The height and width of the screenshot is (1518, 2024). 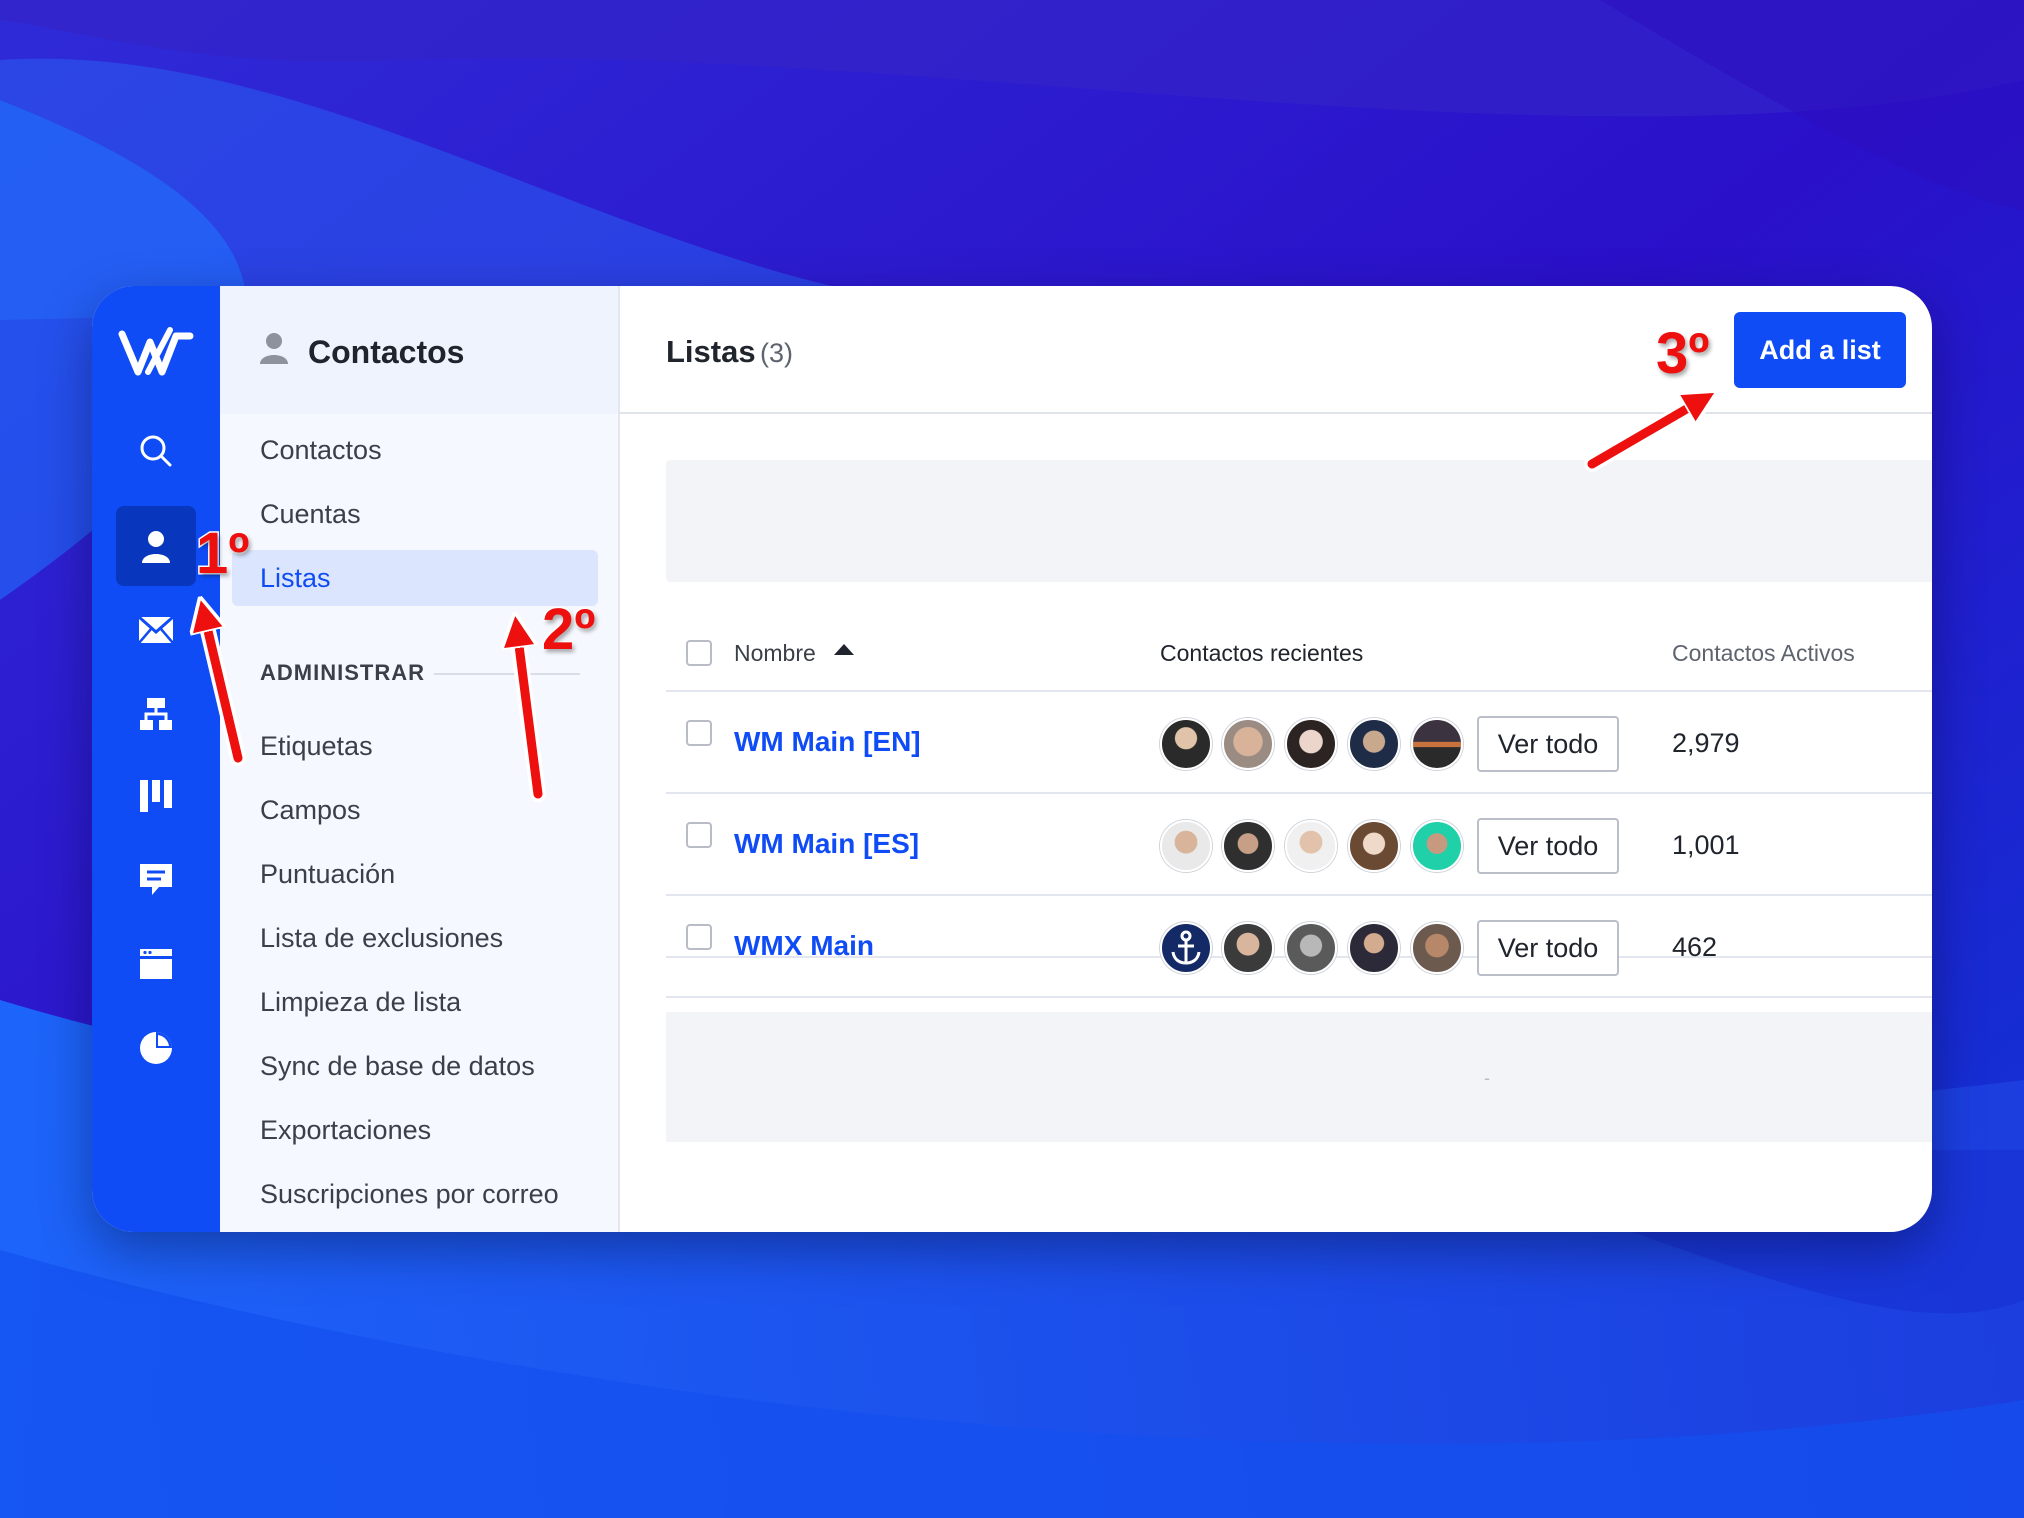 What do you see at coordinates (775, 653) in the screenshot?
I see `column-header-nombre: Nombre` at bounding box center [775, 653].